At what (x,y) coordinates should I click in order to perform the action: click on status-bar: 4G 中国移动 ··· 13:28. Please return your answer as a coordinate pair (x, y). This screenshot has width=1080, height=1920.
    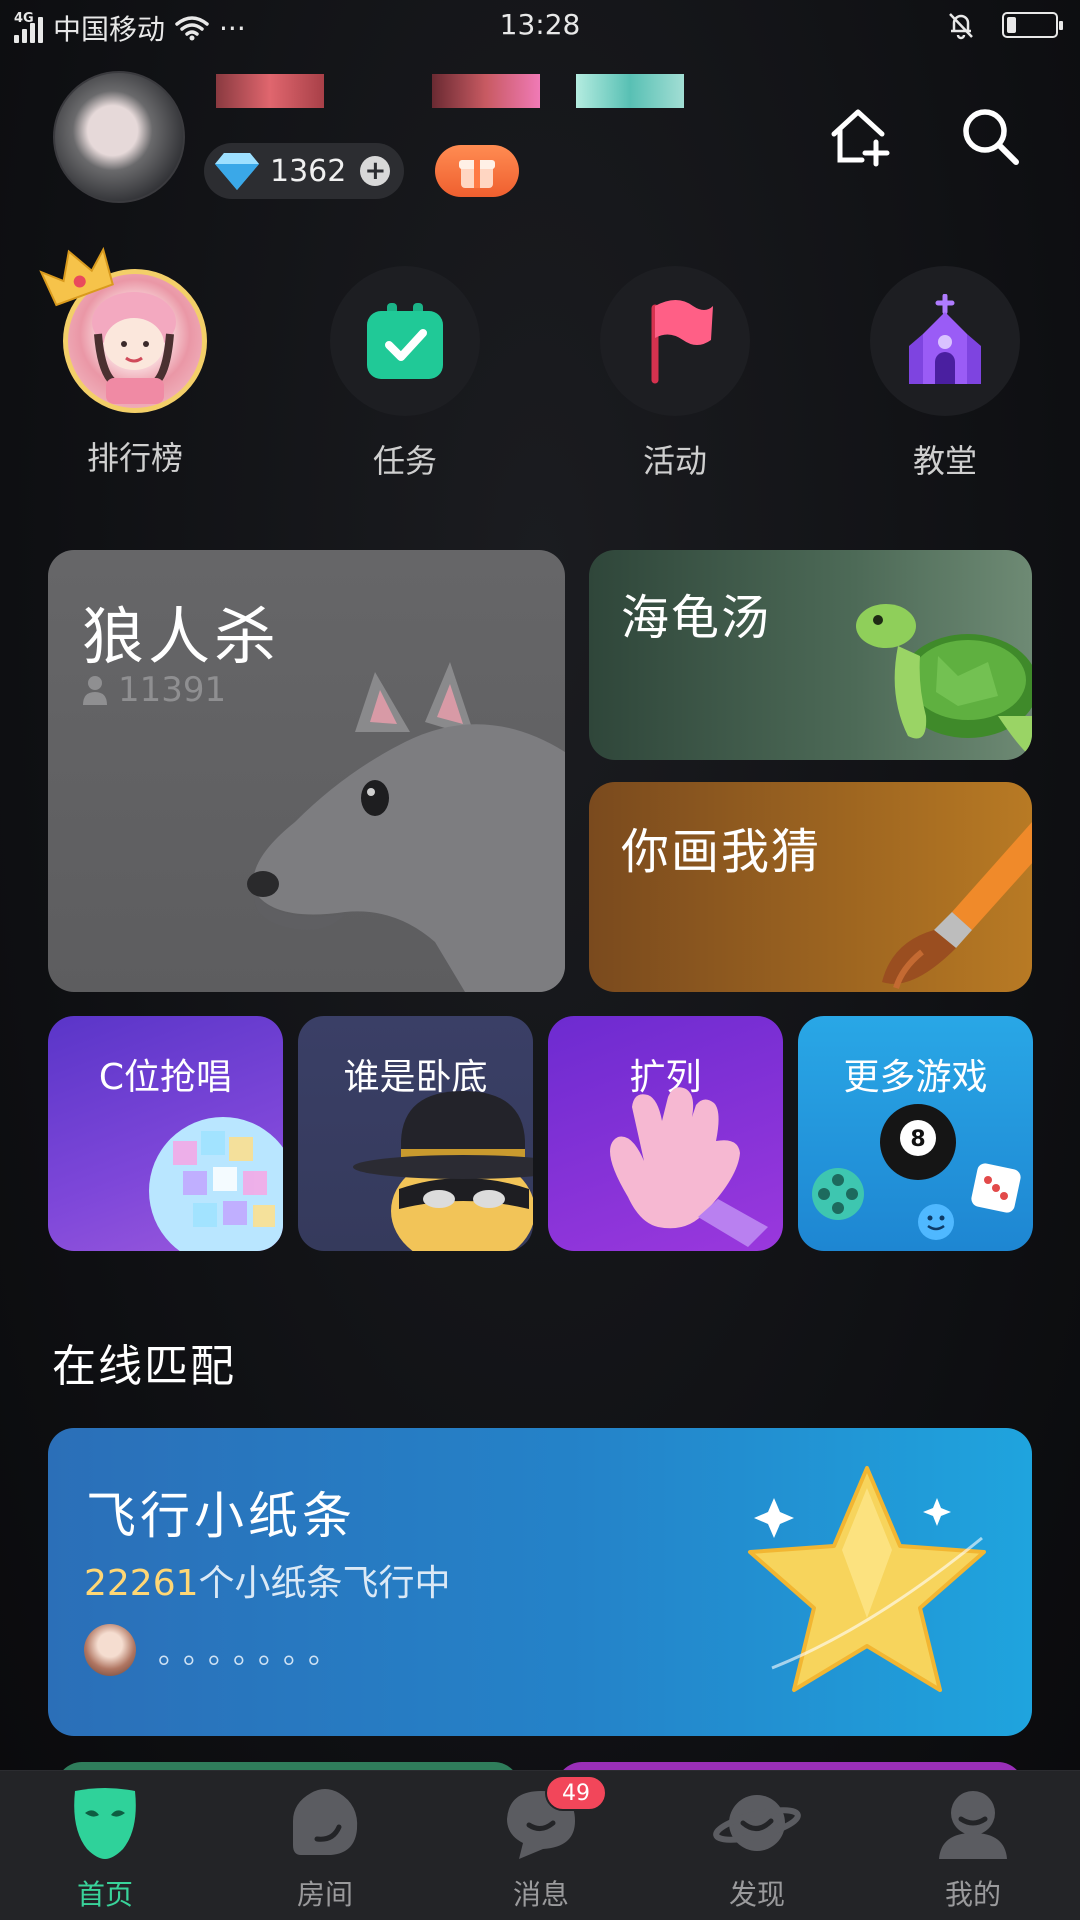
    Looking at the image, I should click on (540, 26).